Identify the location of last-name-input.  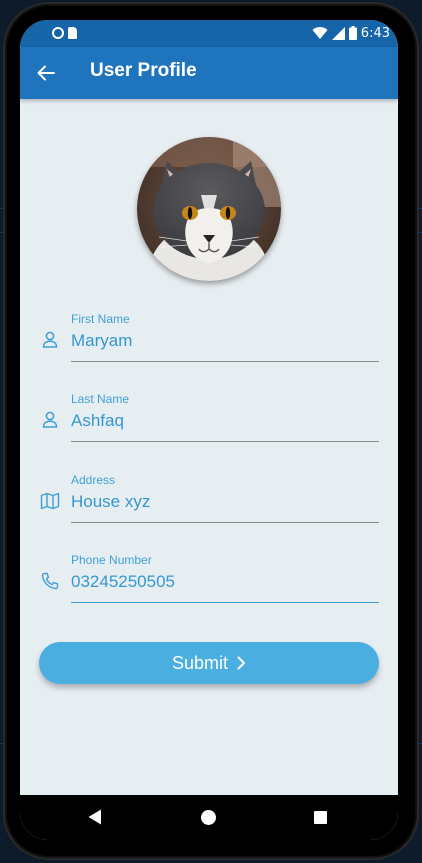
(225, 421).